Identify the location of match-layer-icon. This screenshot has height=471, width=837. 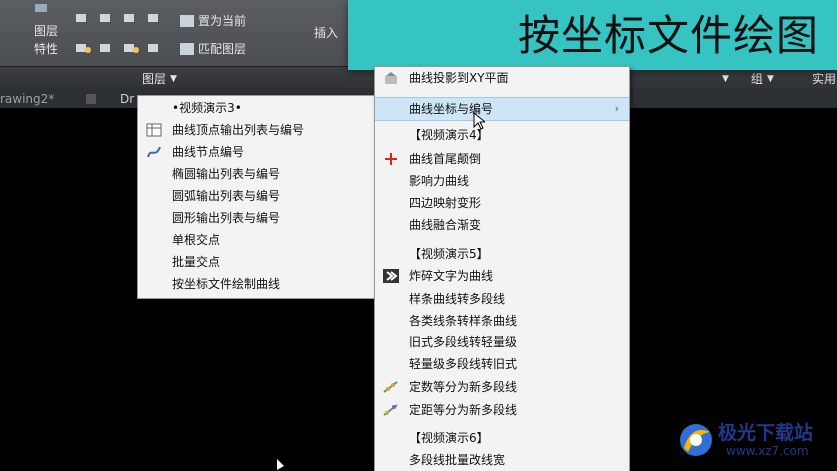
(187, 48).